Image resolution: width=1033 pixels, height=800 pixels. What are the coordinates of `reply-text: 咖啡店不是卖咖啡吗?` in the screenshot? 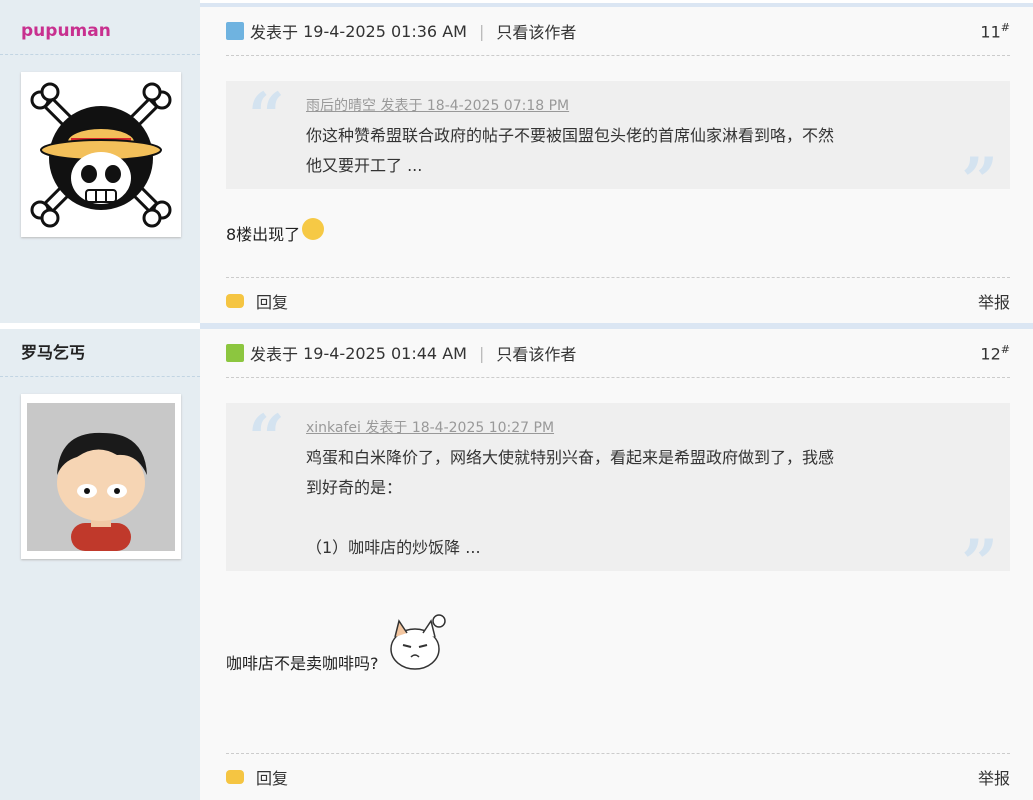 It's located at (302, 663).